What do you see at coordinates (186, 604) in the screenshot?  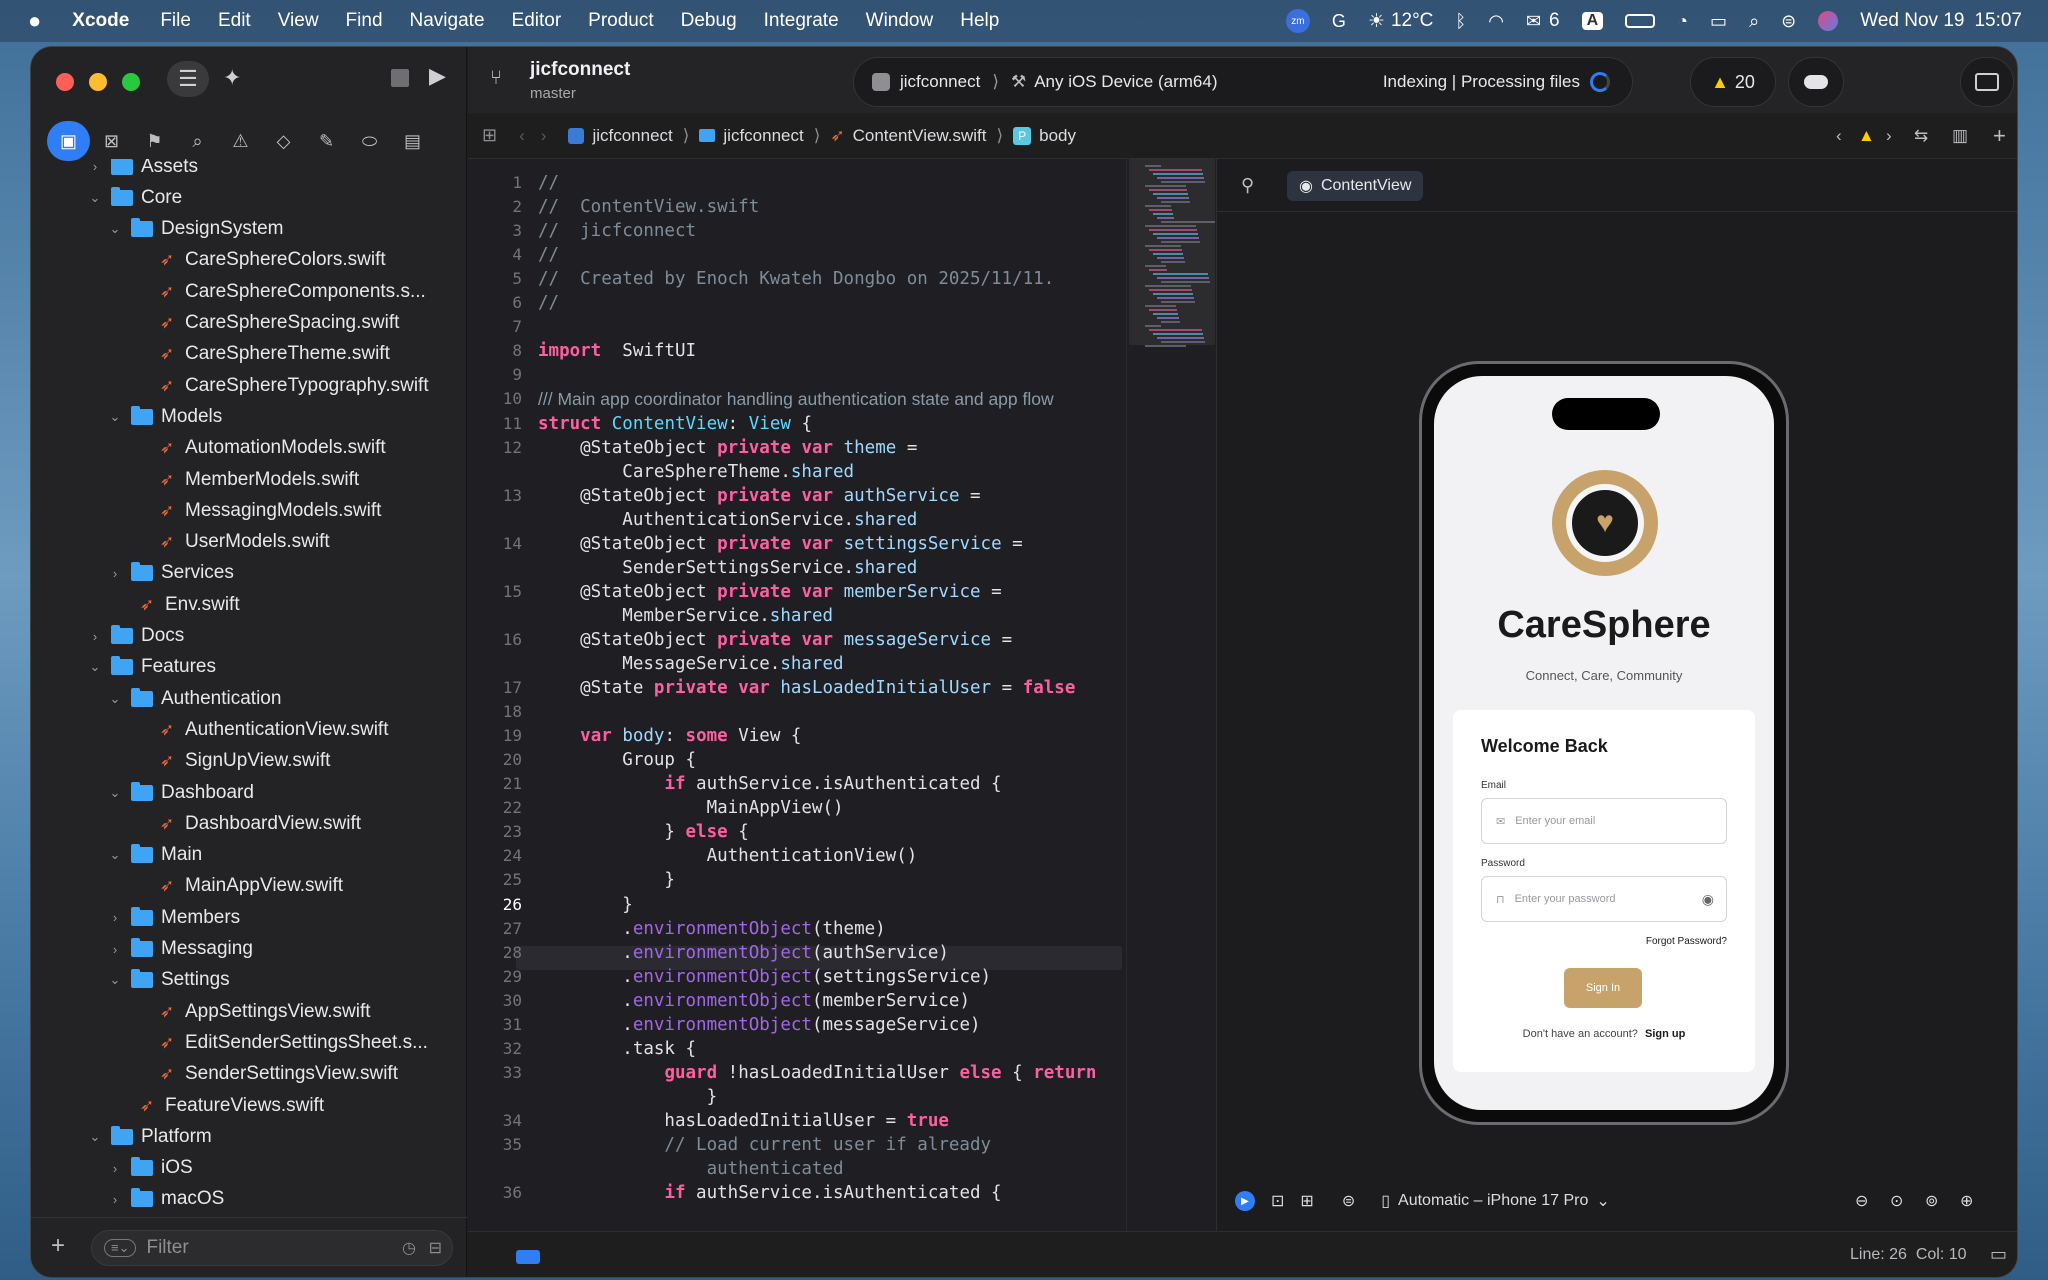 I see `tree-file: ➶ Env.swift` at bounding box center [186, 604].